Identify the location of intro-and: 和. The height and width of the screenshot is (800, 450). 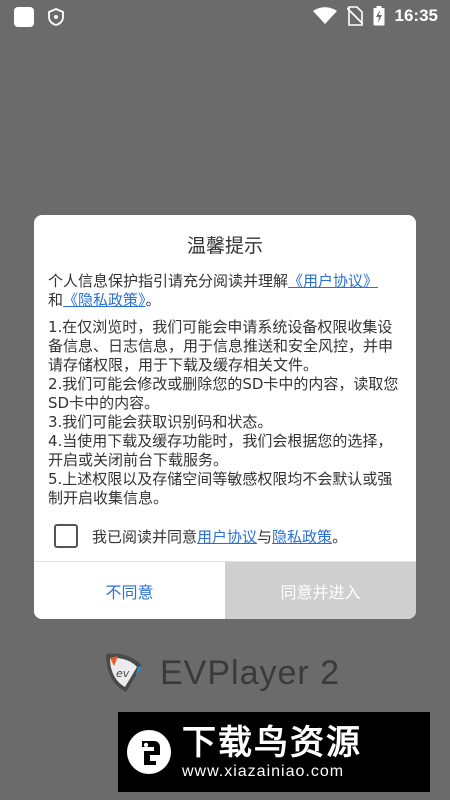
(56, 300).